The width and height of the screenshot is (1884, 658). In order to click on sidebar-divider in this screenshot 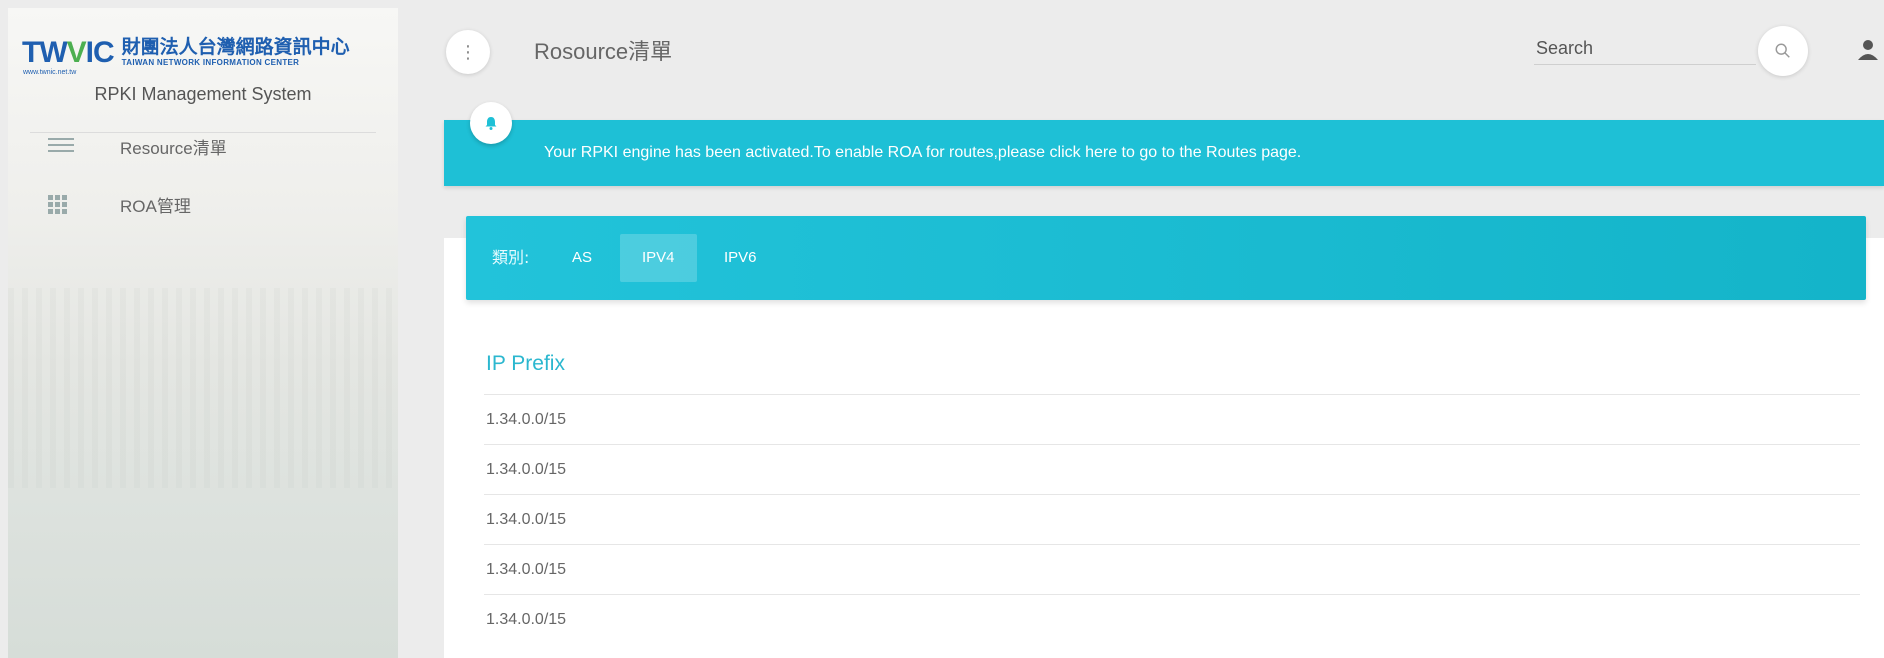, I will do `click(203, 132)`.